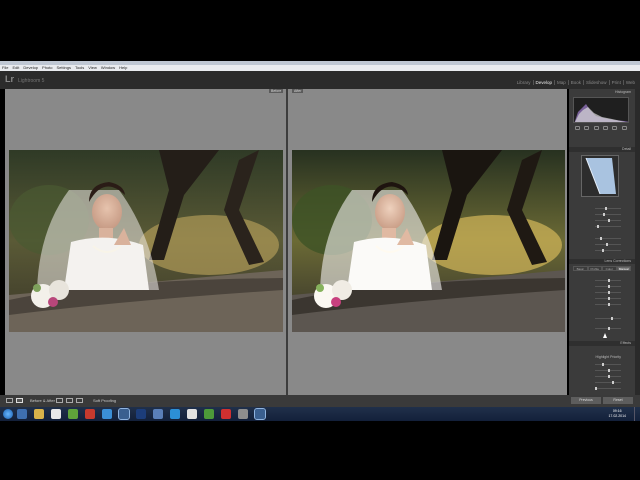 This screenshot has width=640, height=480. I want to click on noise-luminance-slider, so click(602, 238).